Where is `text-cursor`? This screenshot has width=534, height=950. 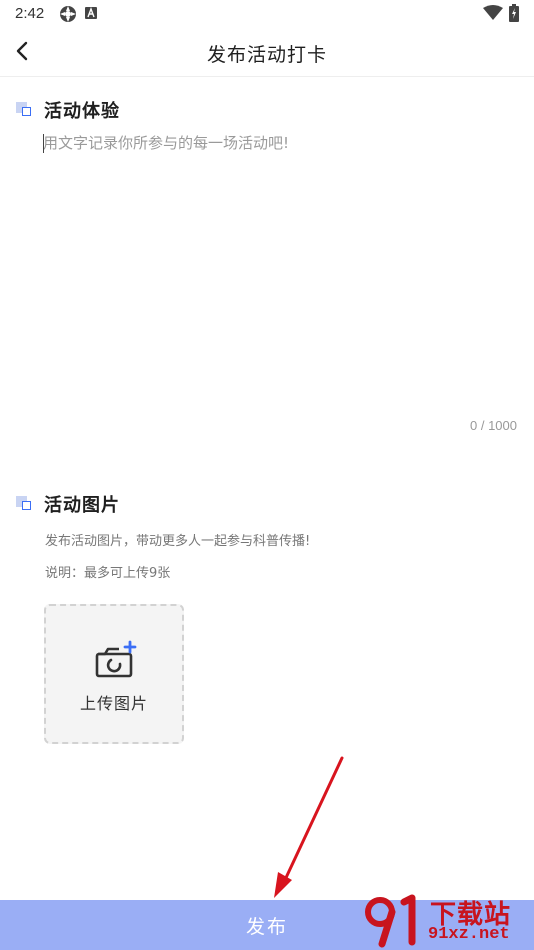
text-cursor is located at coordinates (43, 143).